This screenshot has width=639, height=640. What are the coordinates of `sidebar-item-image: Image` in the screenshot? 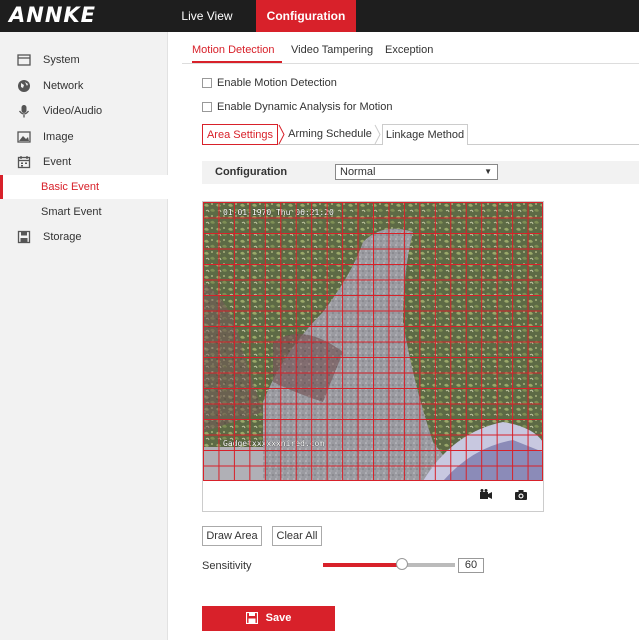 It's located at (84, 137).